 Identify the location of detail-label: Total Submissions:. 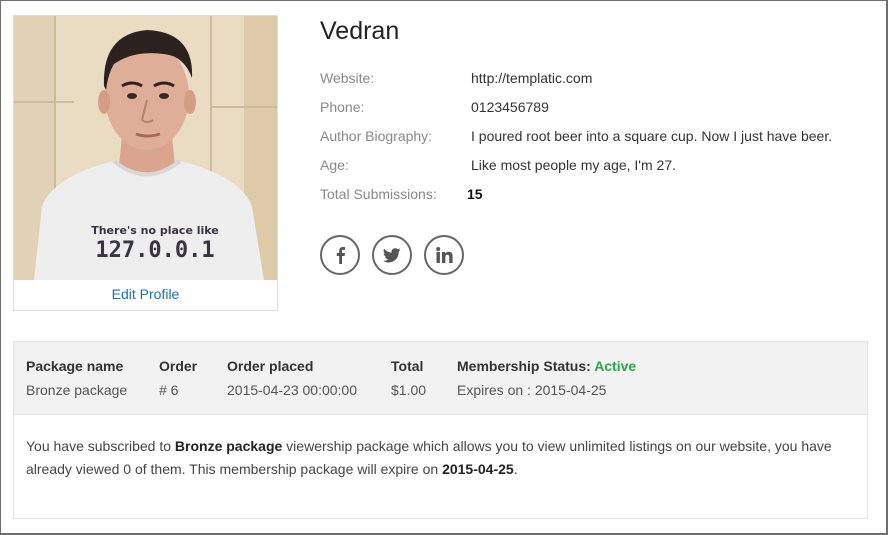
(378, 194).